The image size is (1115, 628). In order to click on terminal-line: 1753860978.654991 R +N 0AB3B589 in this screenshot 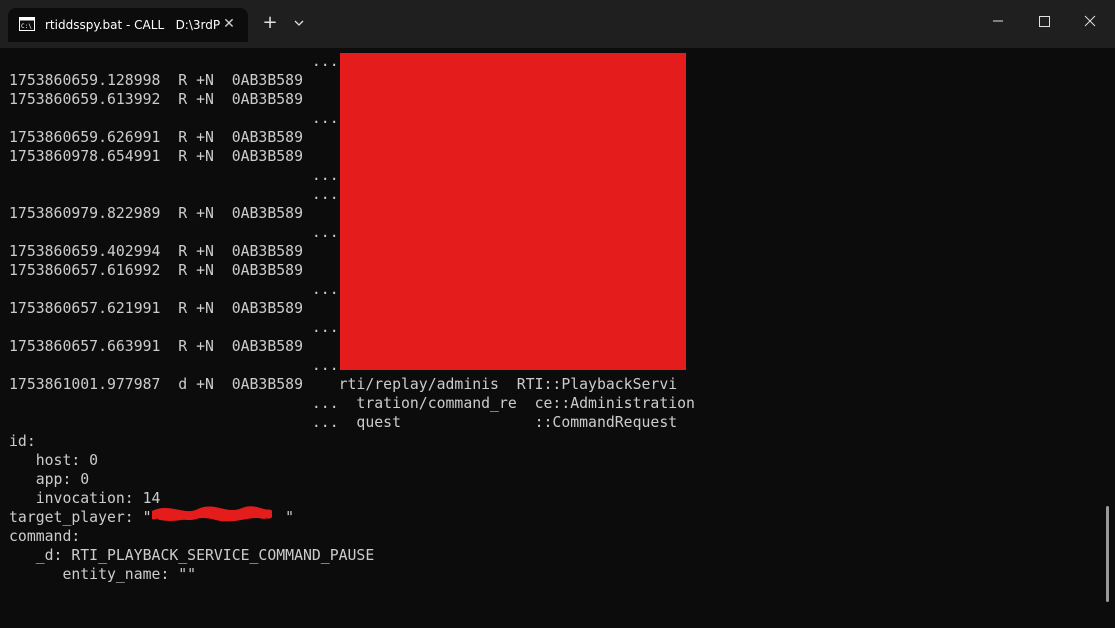, I will do `click(156, 156)`.